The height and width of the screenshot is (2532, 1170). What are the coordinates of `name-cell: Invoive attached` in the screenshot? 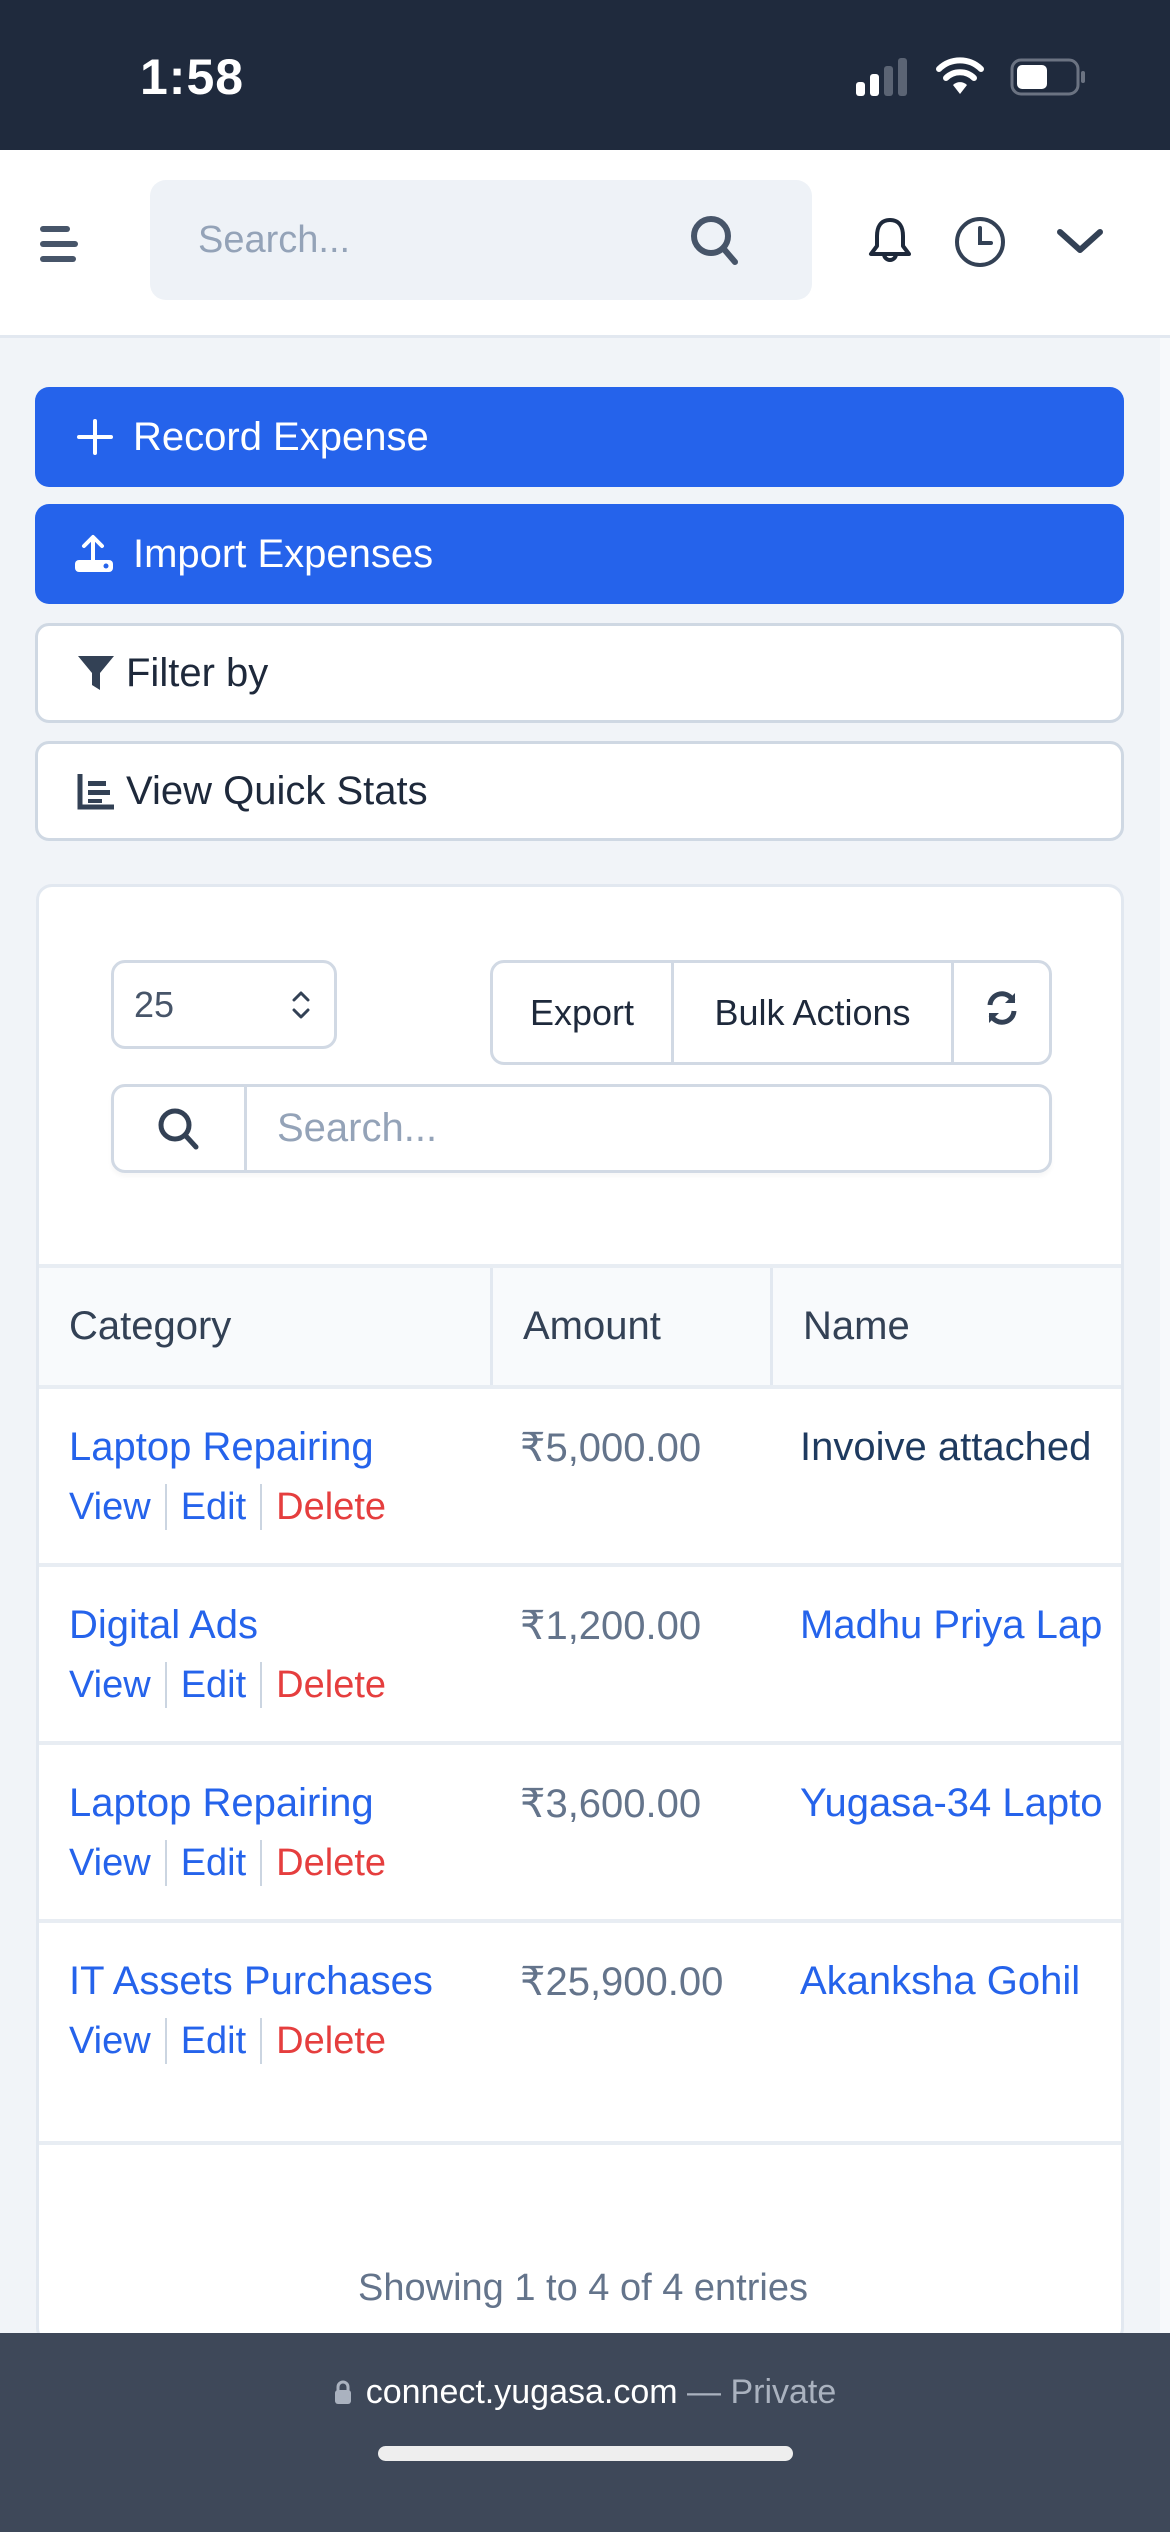 It's located at (946, 1447).